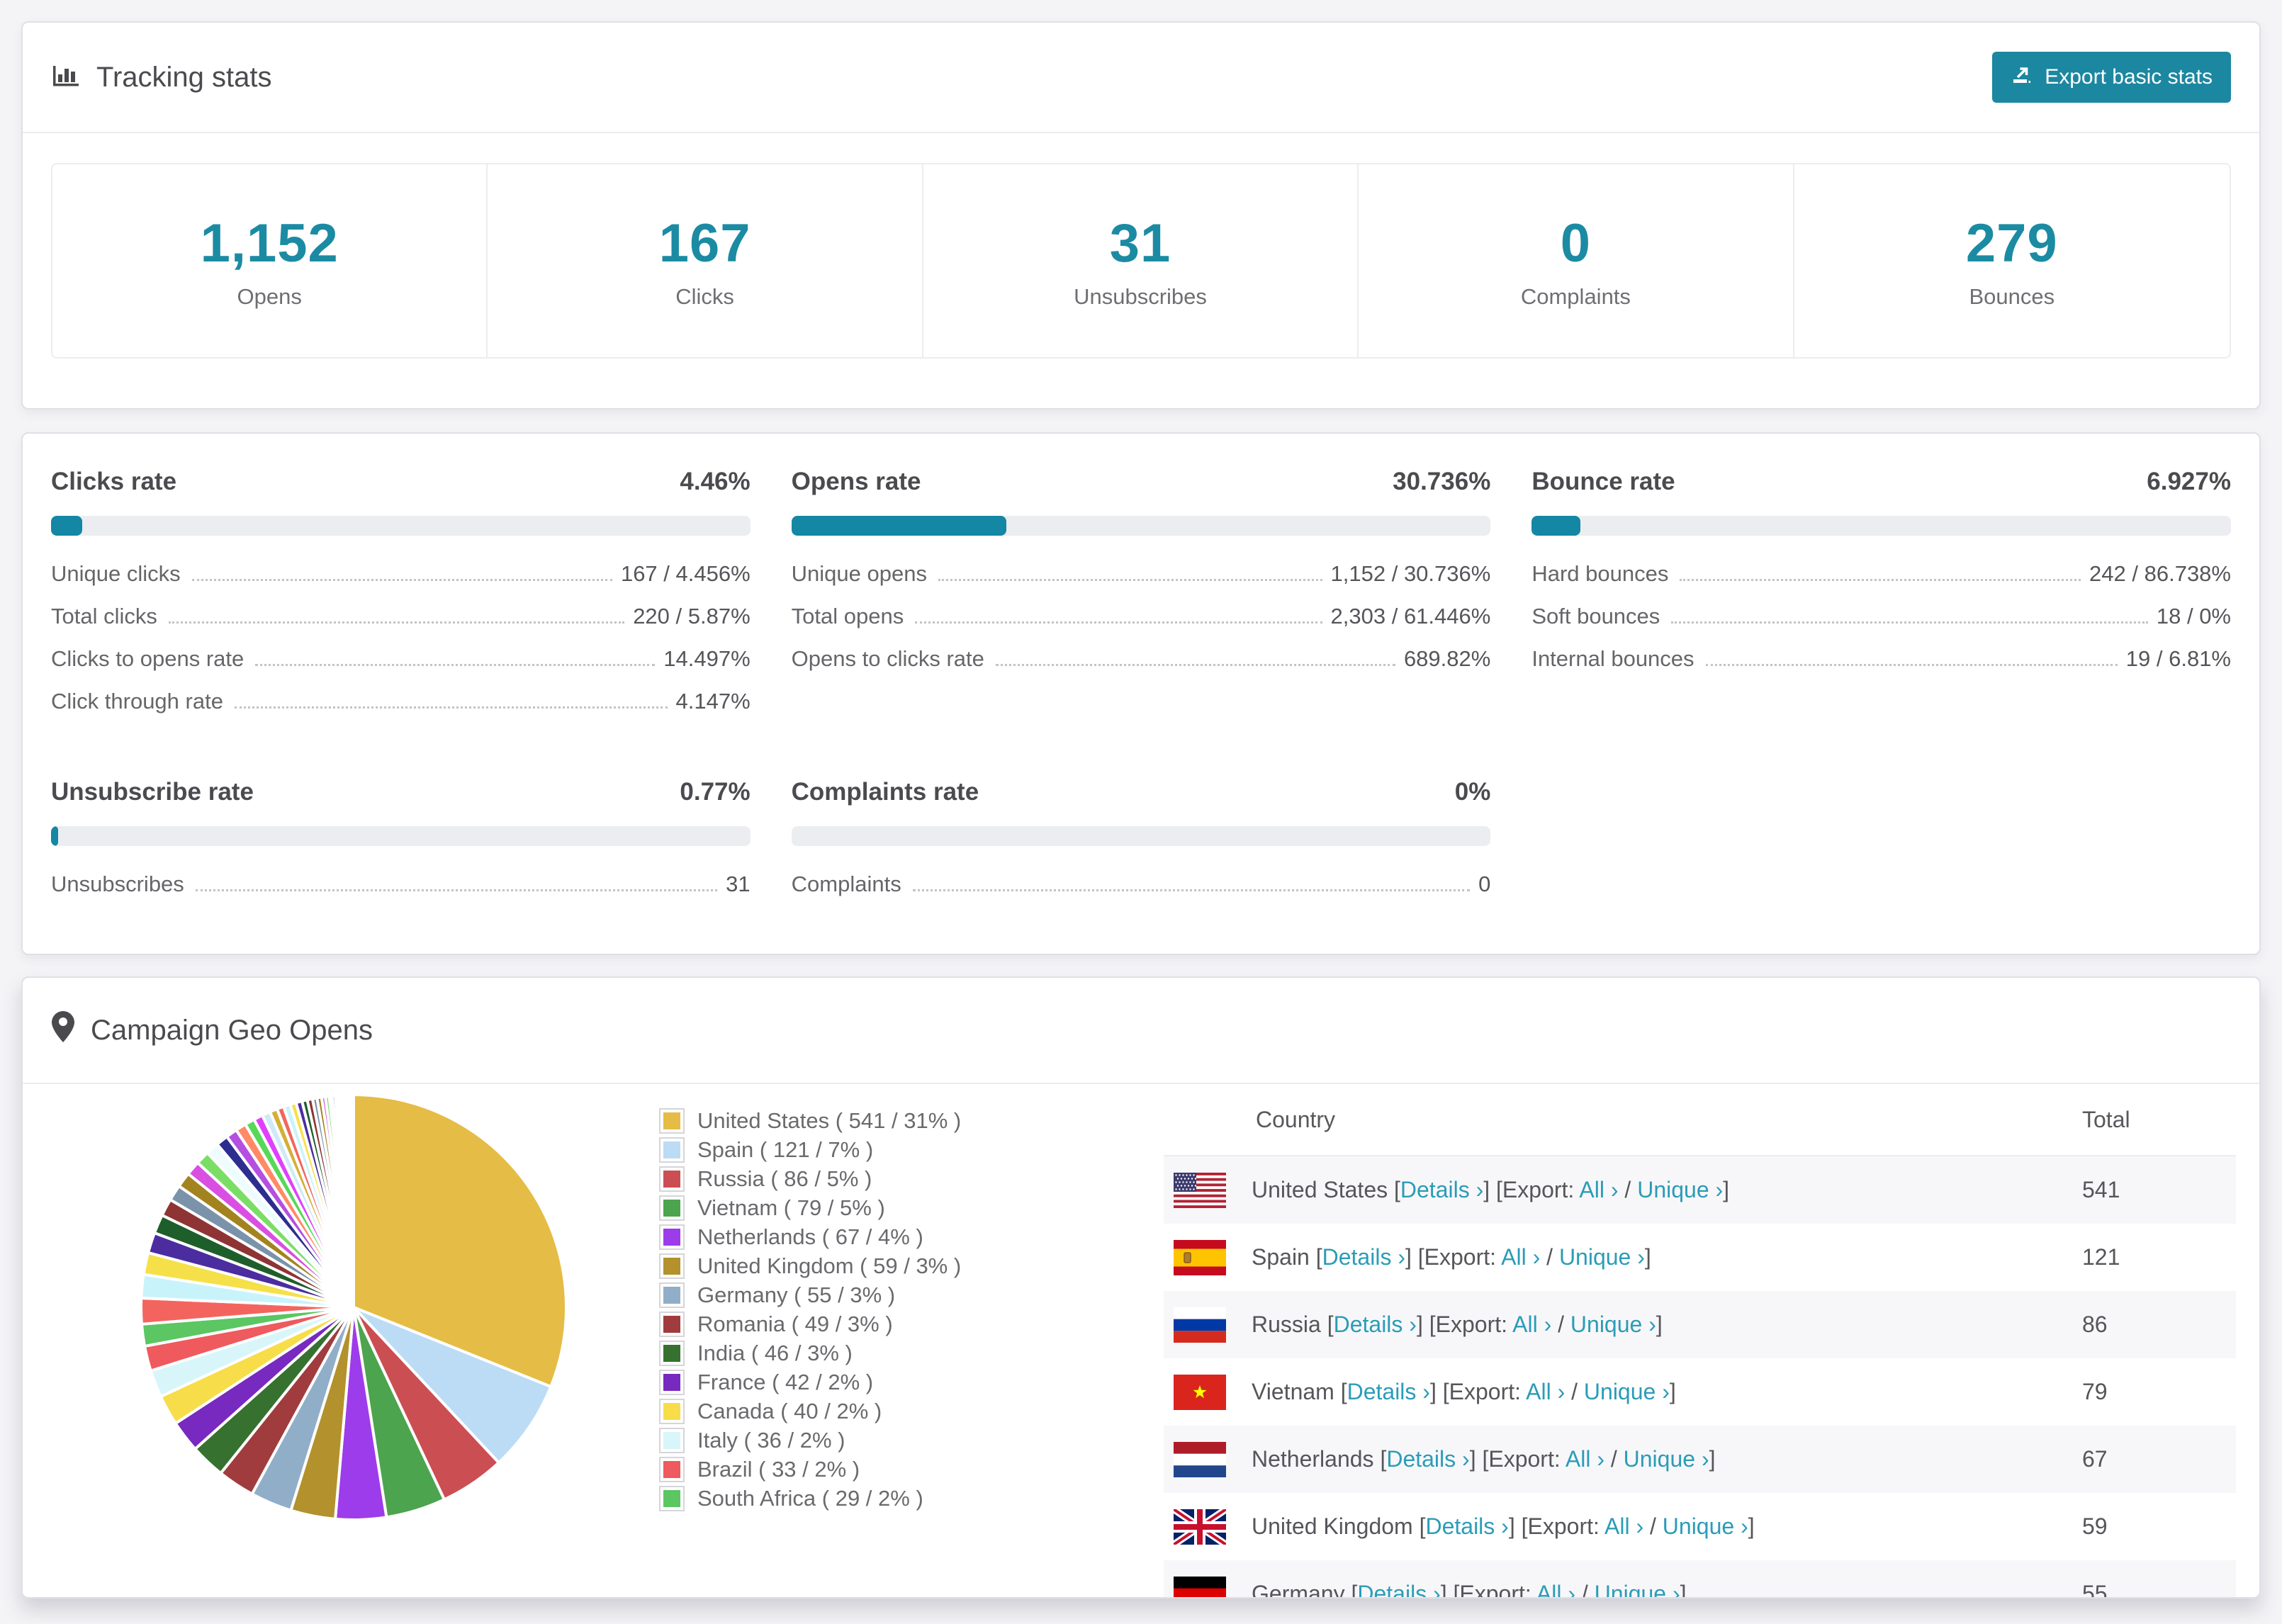  Describe the element at coordinates (716, 481) in the screenshot. I see `rate-value: 4.46%` at that location.